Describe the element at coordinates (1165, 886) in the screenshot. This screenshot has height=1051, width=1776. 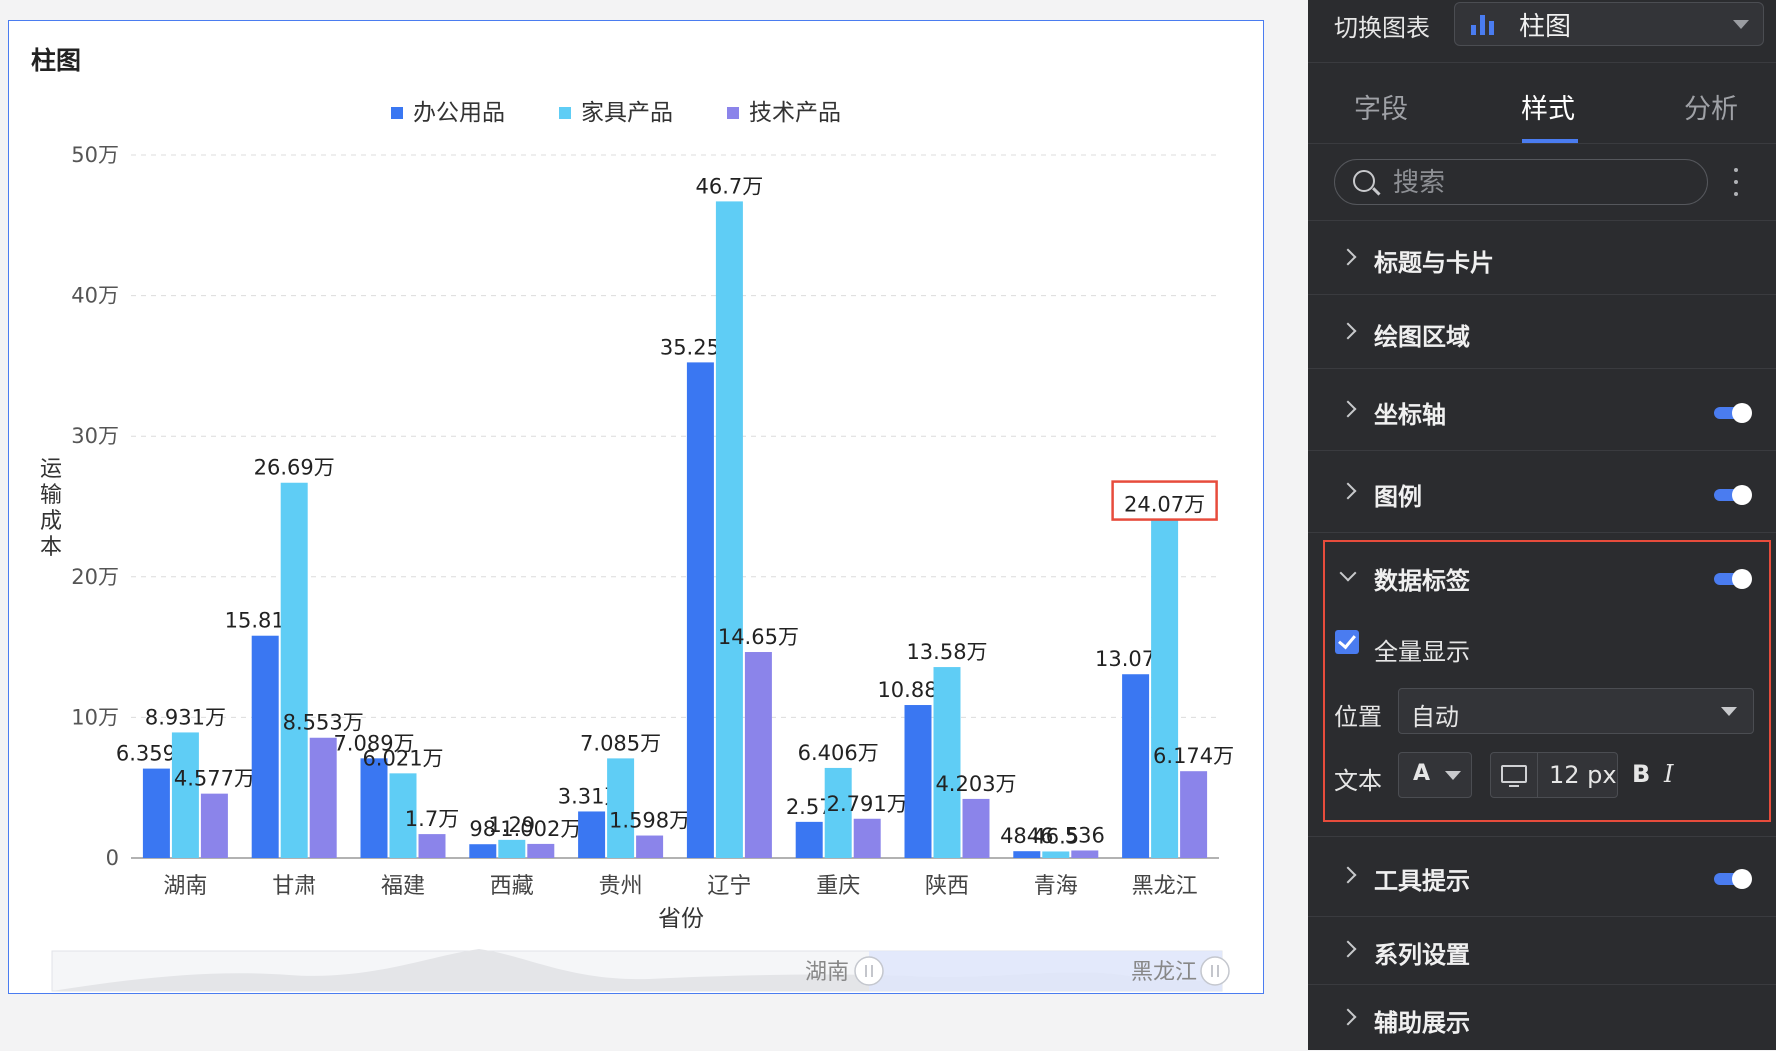
I see `x-tick-label: 黑龙江` at that location.